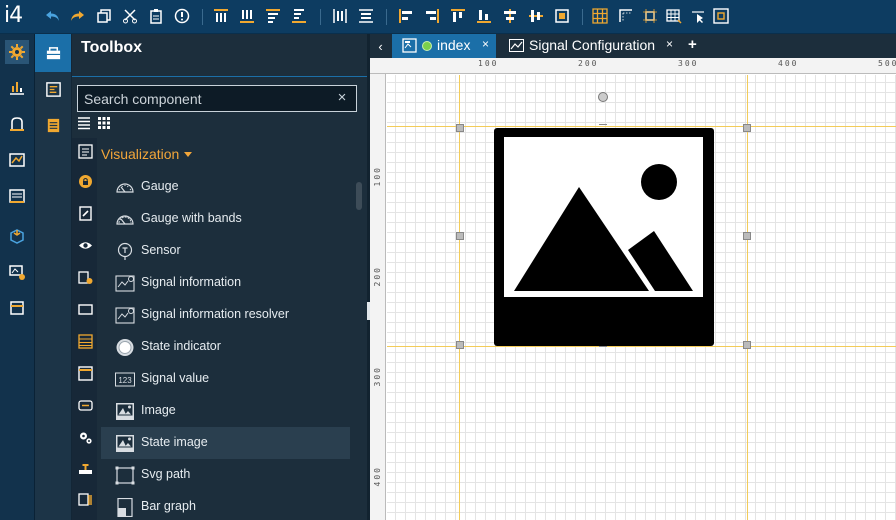  I want to click on bar-graph-icon, so click(125, 507).